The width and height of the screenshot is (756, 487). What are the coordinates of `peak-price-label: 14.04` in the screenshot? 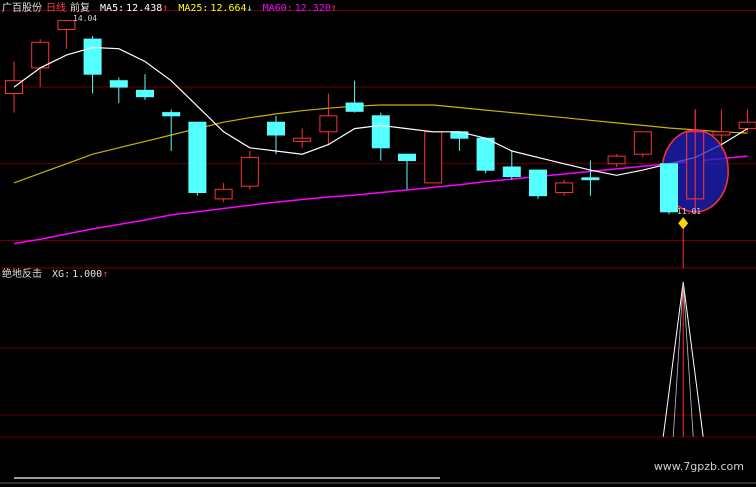 It's located at (85, 18).